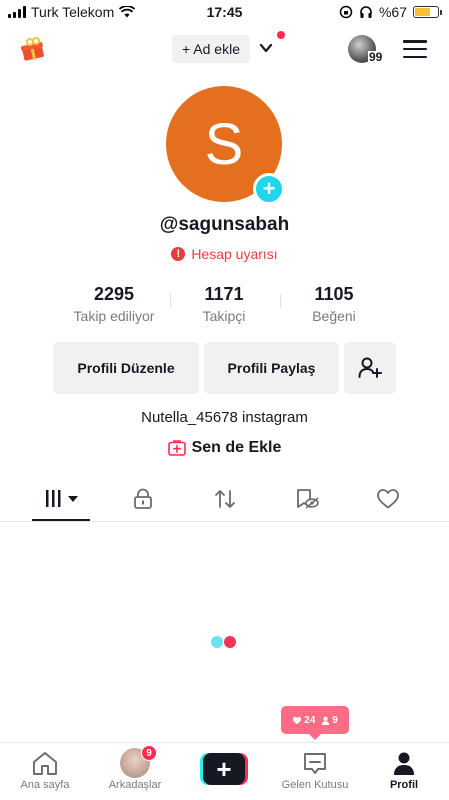 The width and height of the screenshot is (449, 800). I want to click on nav-friends: 9 Arkadaşlar, so click(135, 768).